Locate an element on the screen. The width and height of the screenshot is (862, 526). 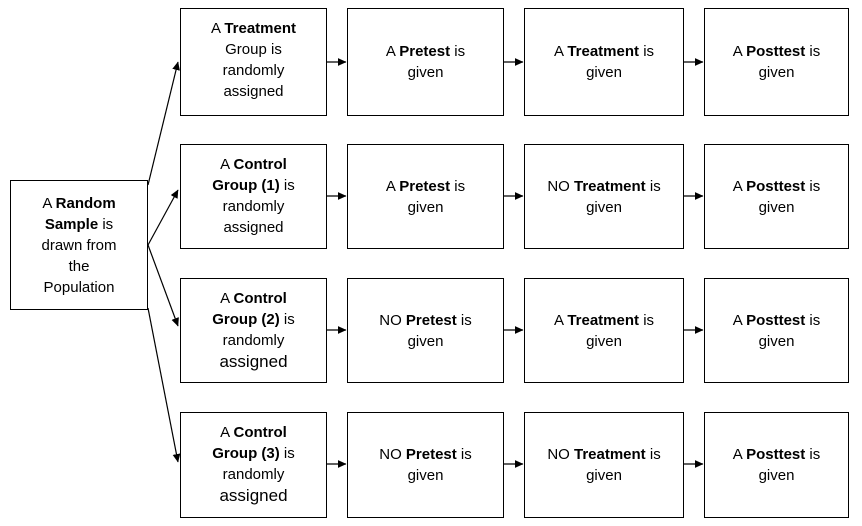
node-treatment-row-4: NO Treatment is given is located at coordinates (604, 465).